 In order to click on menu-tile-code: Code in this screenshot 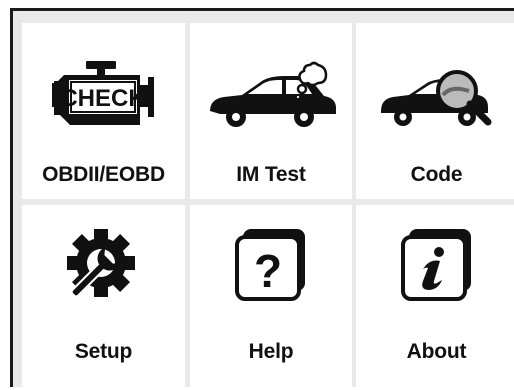, I will do `click(435, 111)`.